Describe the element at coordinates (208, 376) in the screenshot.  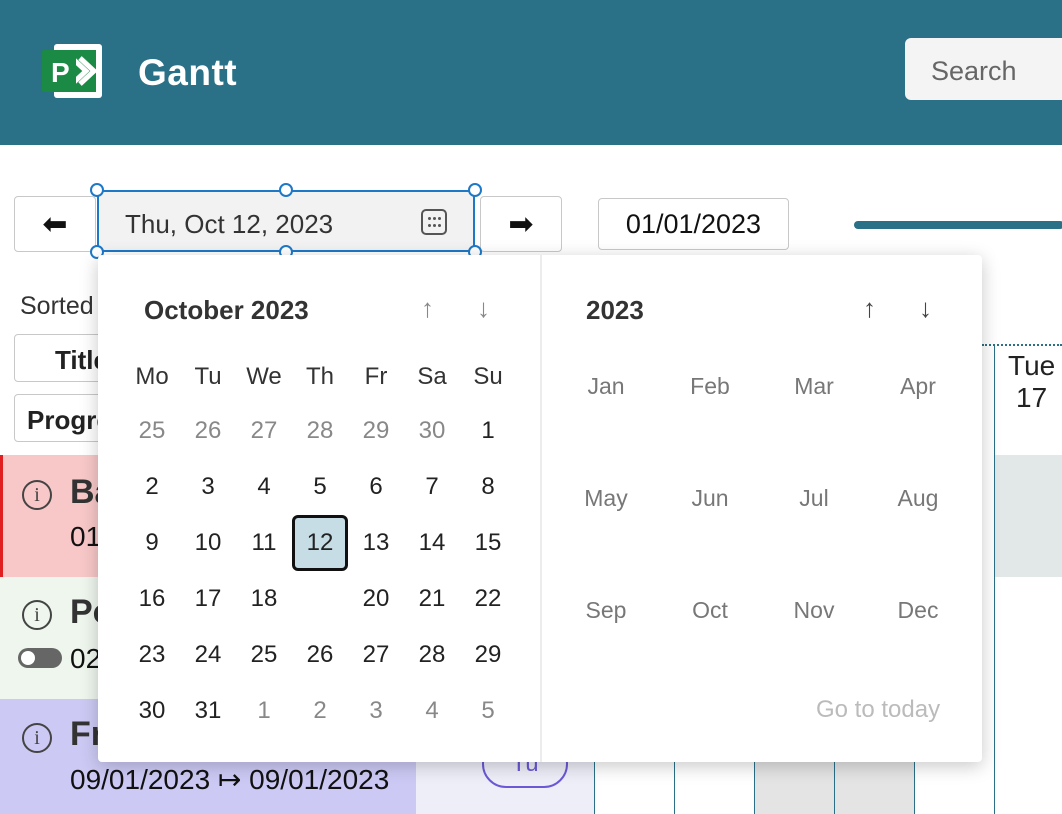
I see `weekday-label: Tu` at that location.